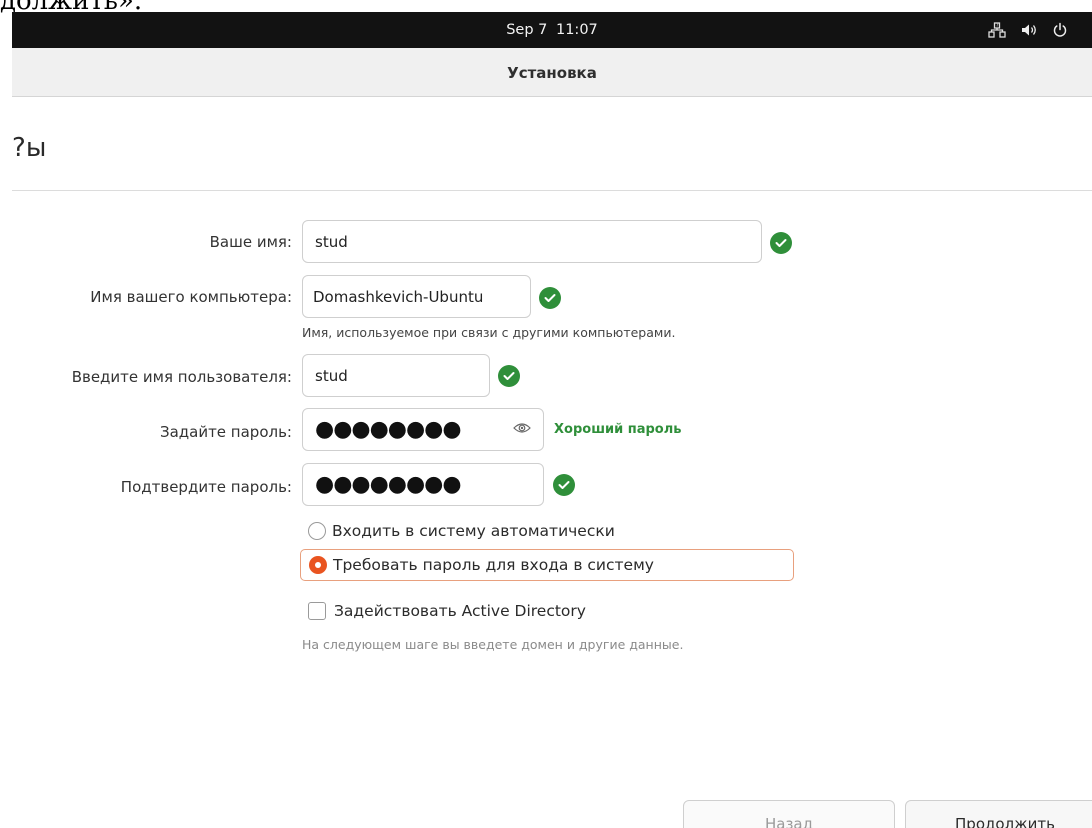 This screenshot has height=828, width=1092. Describe the element at coordinates (998, 814) in the screenshot. I see `continue-button: Продолжить` at that location.